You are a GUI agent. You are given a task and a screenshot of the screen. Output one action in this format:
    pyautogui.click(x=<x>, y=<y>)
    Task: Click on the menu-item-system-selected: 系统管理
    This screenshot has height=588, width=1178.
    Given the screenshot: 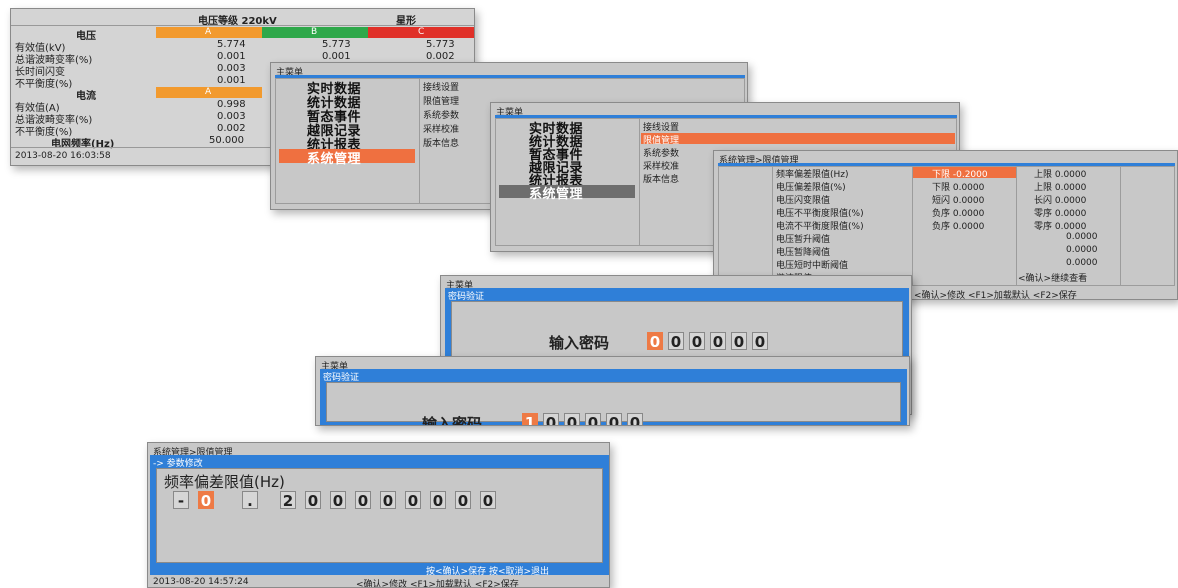 What is the action you would take?
    pyautogui.click(x=334, y=157)
    